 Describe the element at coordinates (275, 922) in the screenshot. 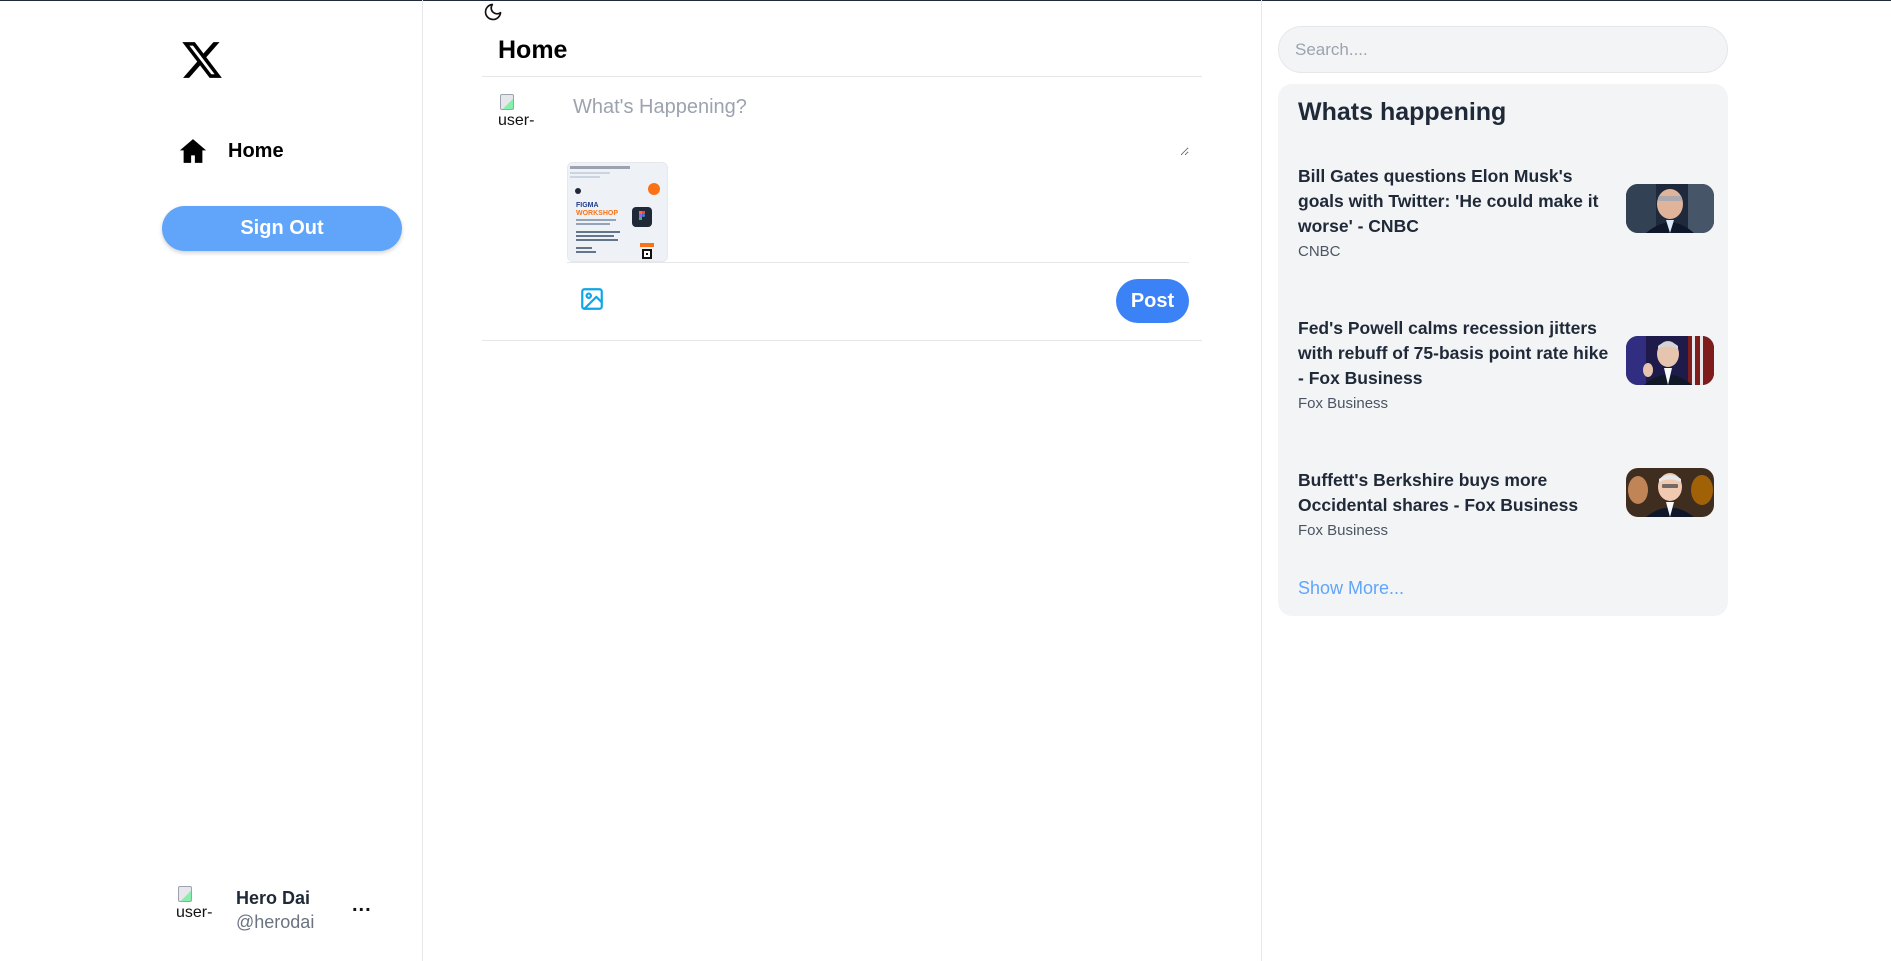

I see `profile-handle: @herodai` at that location.